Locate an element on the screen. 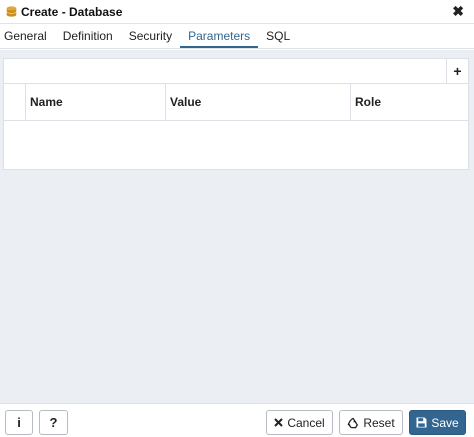 The width and height of the screenshot is (474, 437). help-icon: ? is located at coordinates (53, 422).